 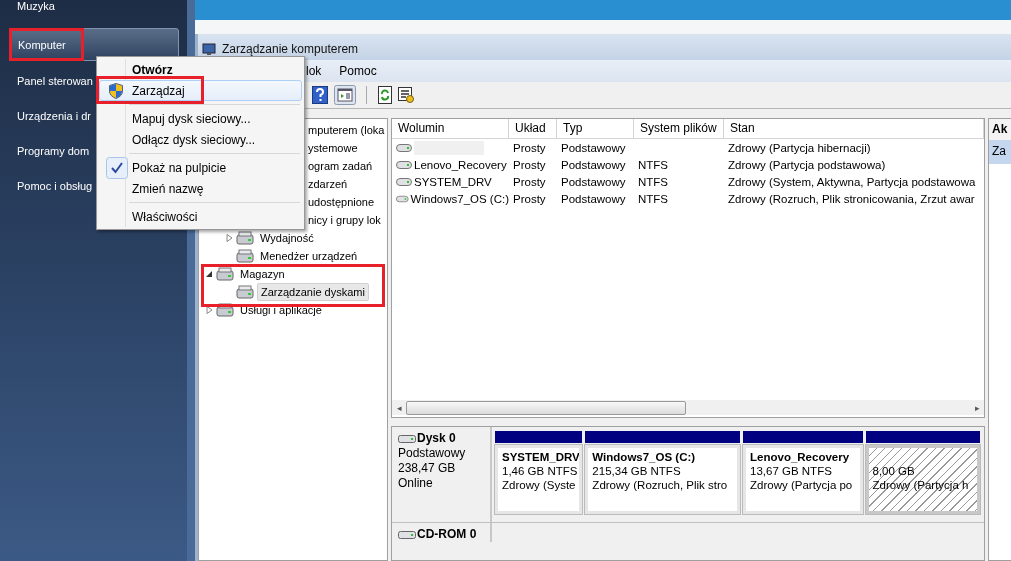 What do you see at coordinates (851, 198) in the screenshot?
I see `table-cell: Zdrowy (Rozruch, Plik stronicowania, Zrzut awar` at bounding box center [851, 198].